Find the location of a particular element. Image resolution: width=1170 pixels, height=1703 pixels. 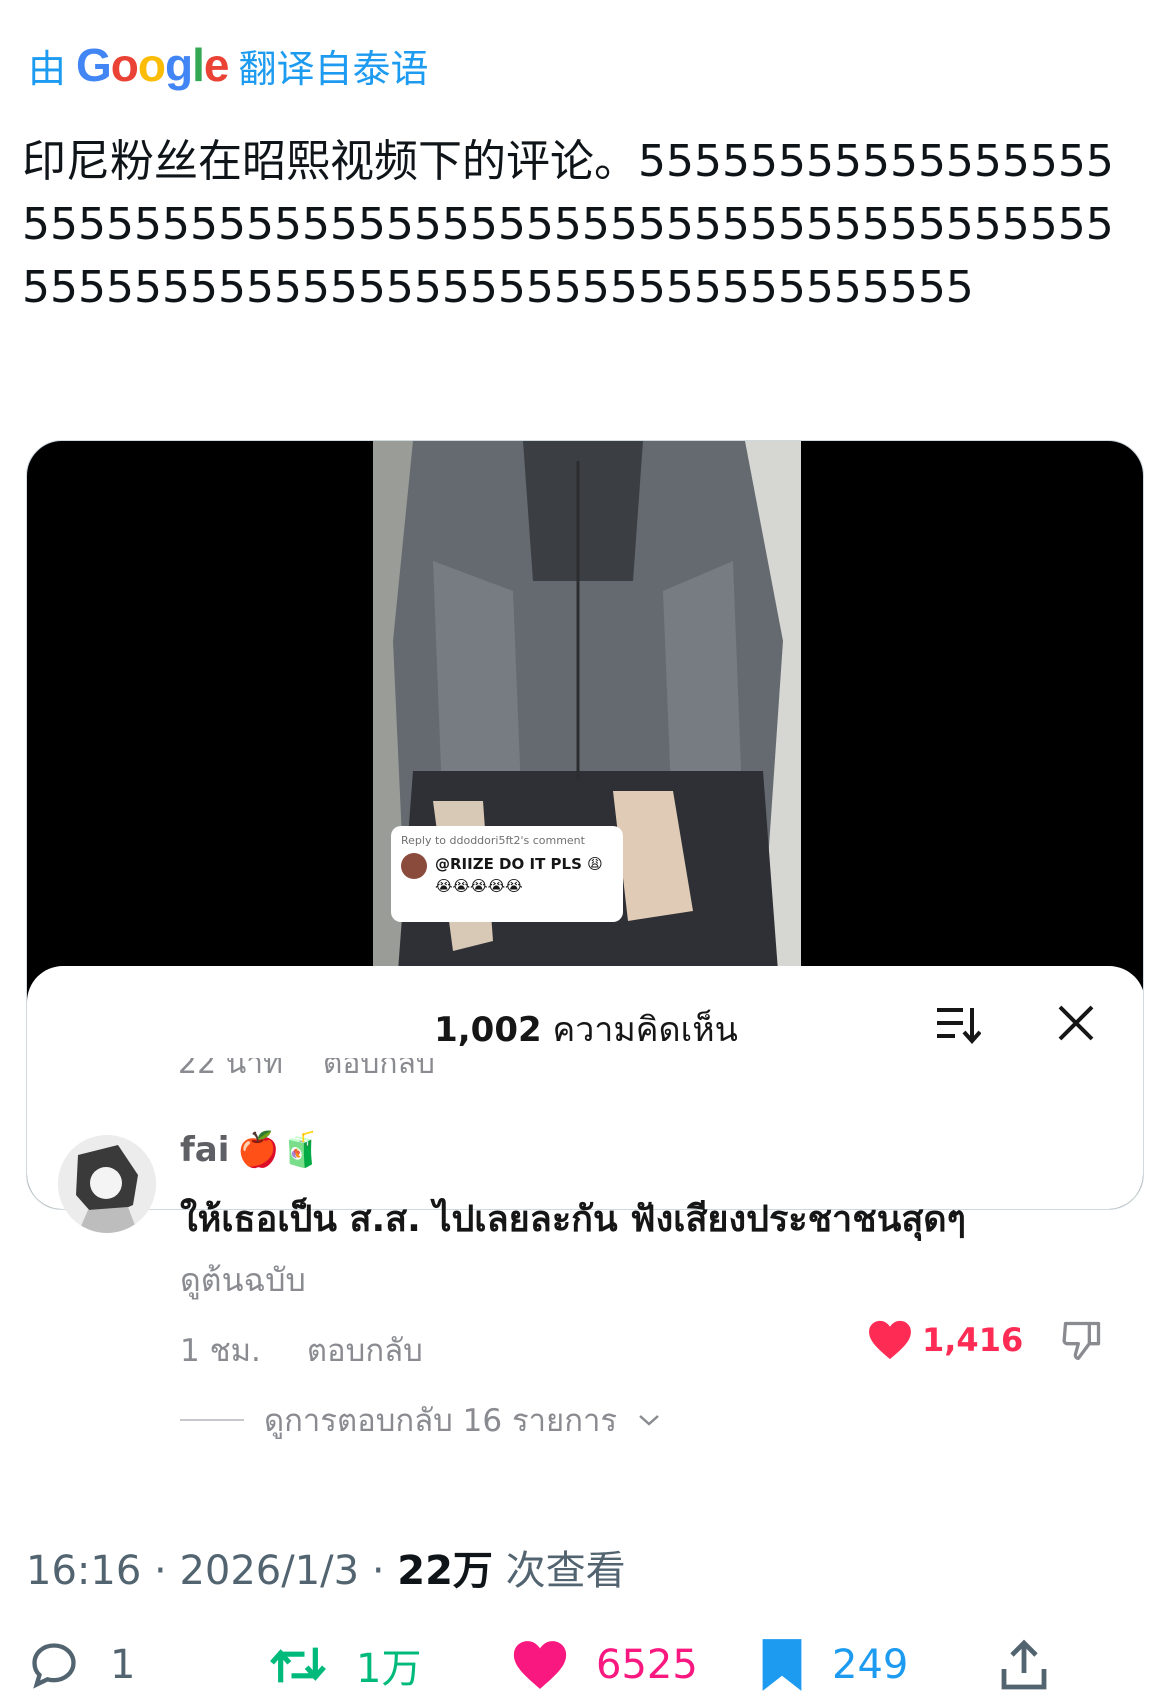

commenter-avatar is located at coordinates (107, 1184).